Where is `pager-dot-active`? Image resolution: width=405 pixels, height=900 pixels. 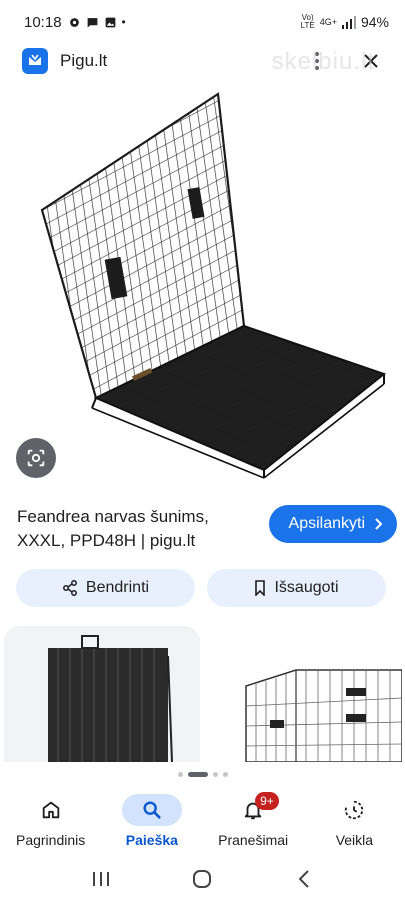 pager-dot-active is located at coordinates (197, 774).